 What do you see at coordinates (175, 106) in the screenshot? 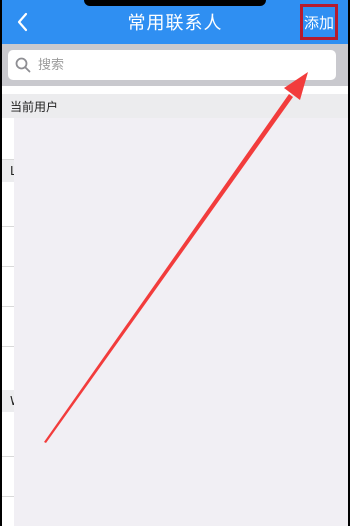
I see `section-header-current-user: 当前用户` at bounding box center [175, 106].